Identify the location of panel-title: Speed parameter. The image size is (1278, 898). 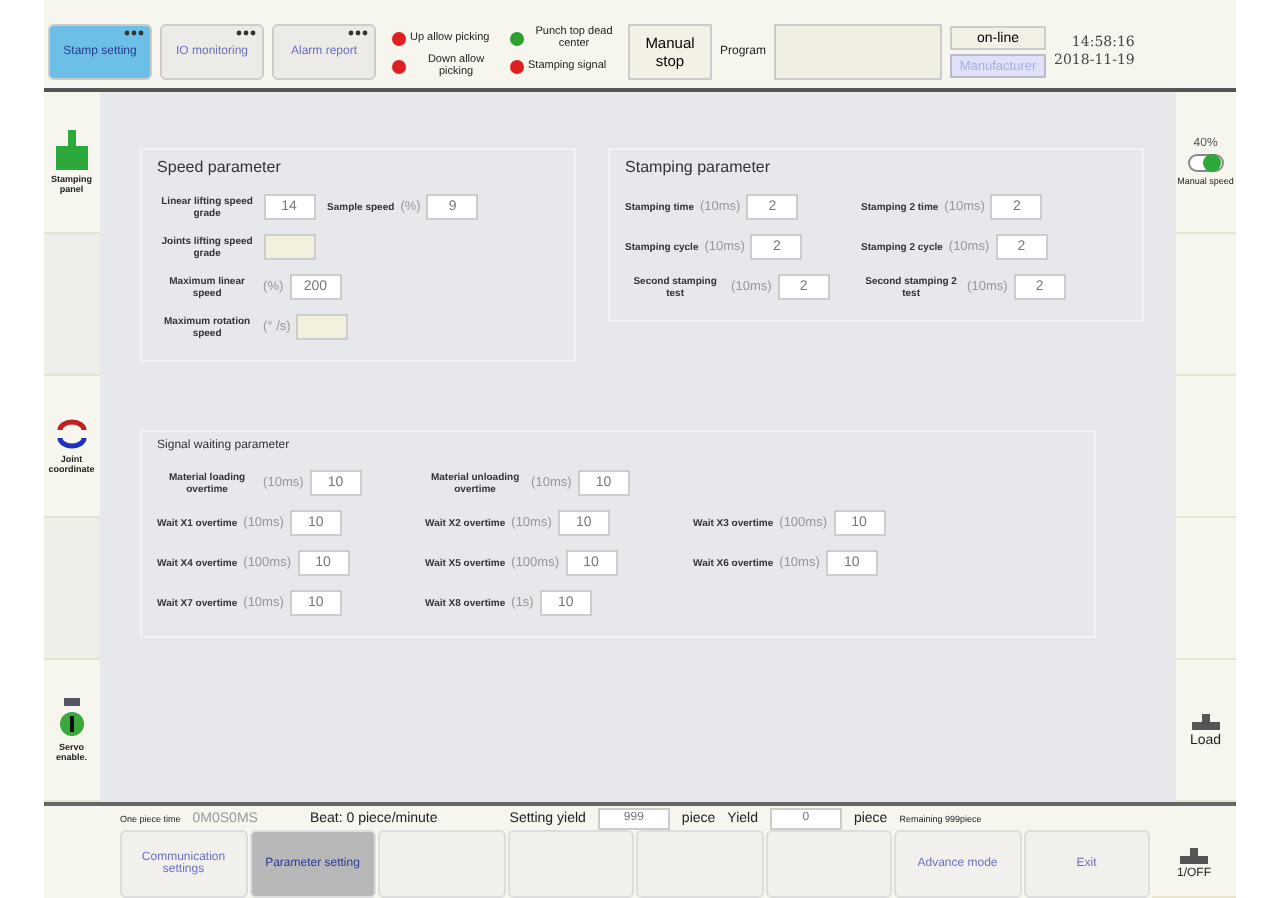
(220, 167).